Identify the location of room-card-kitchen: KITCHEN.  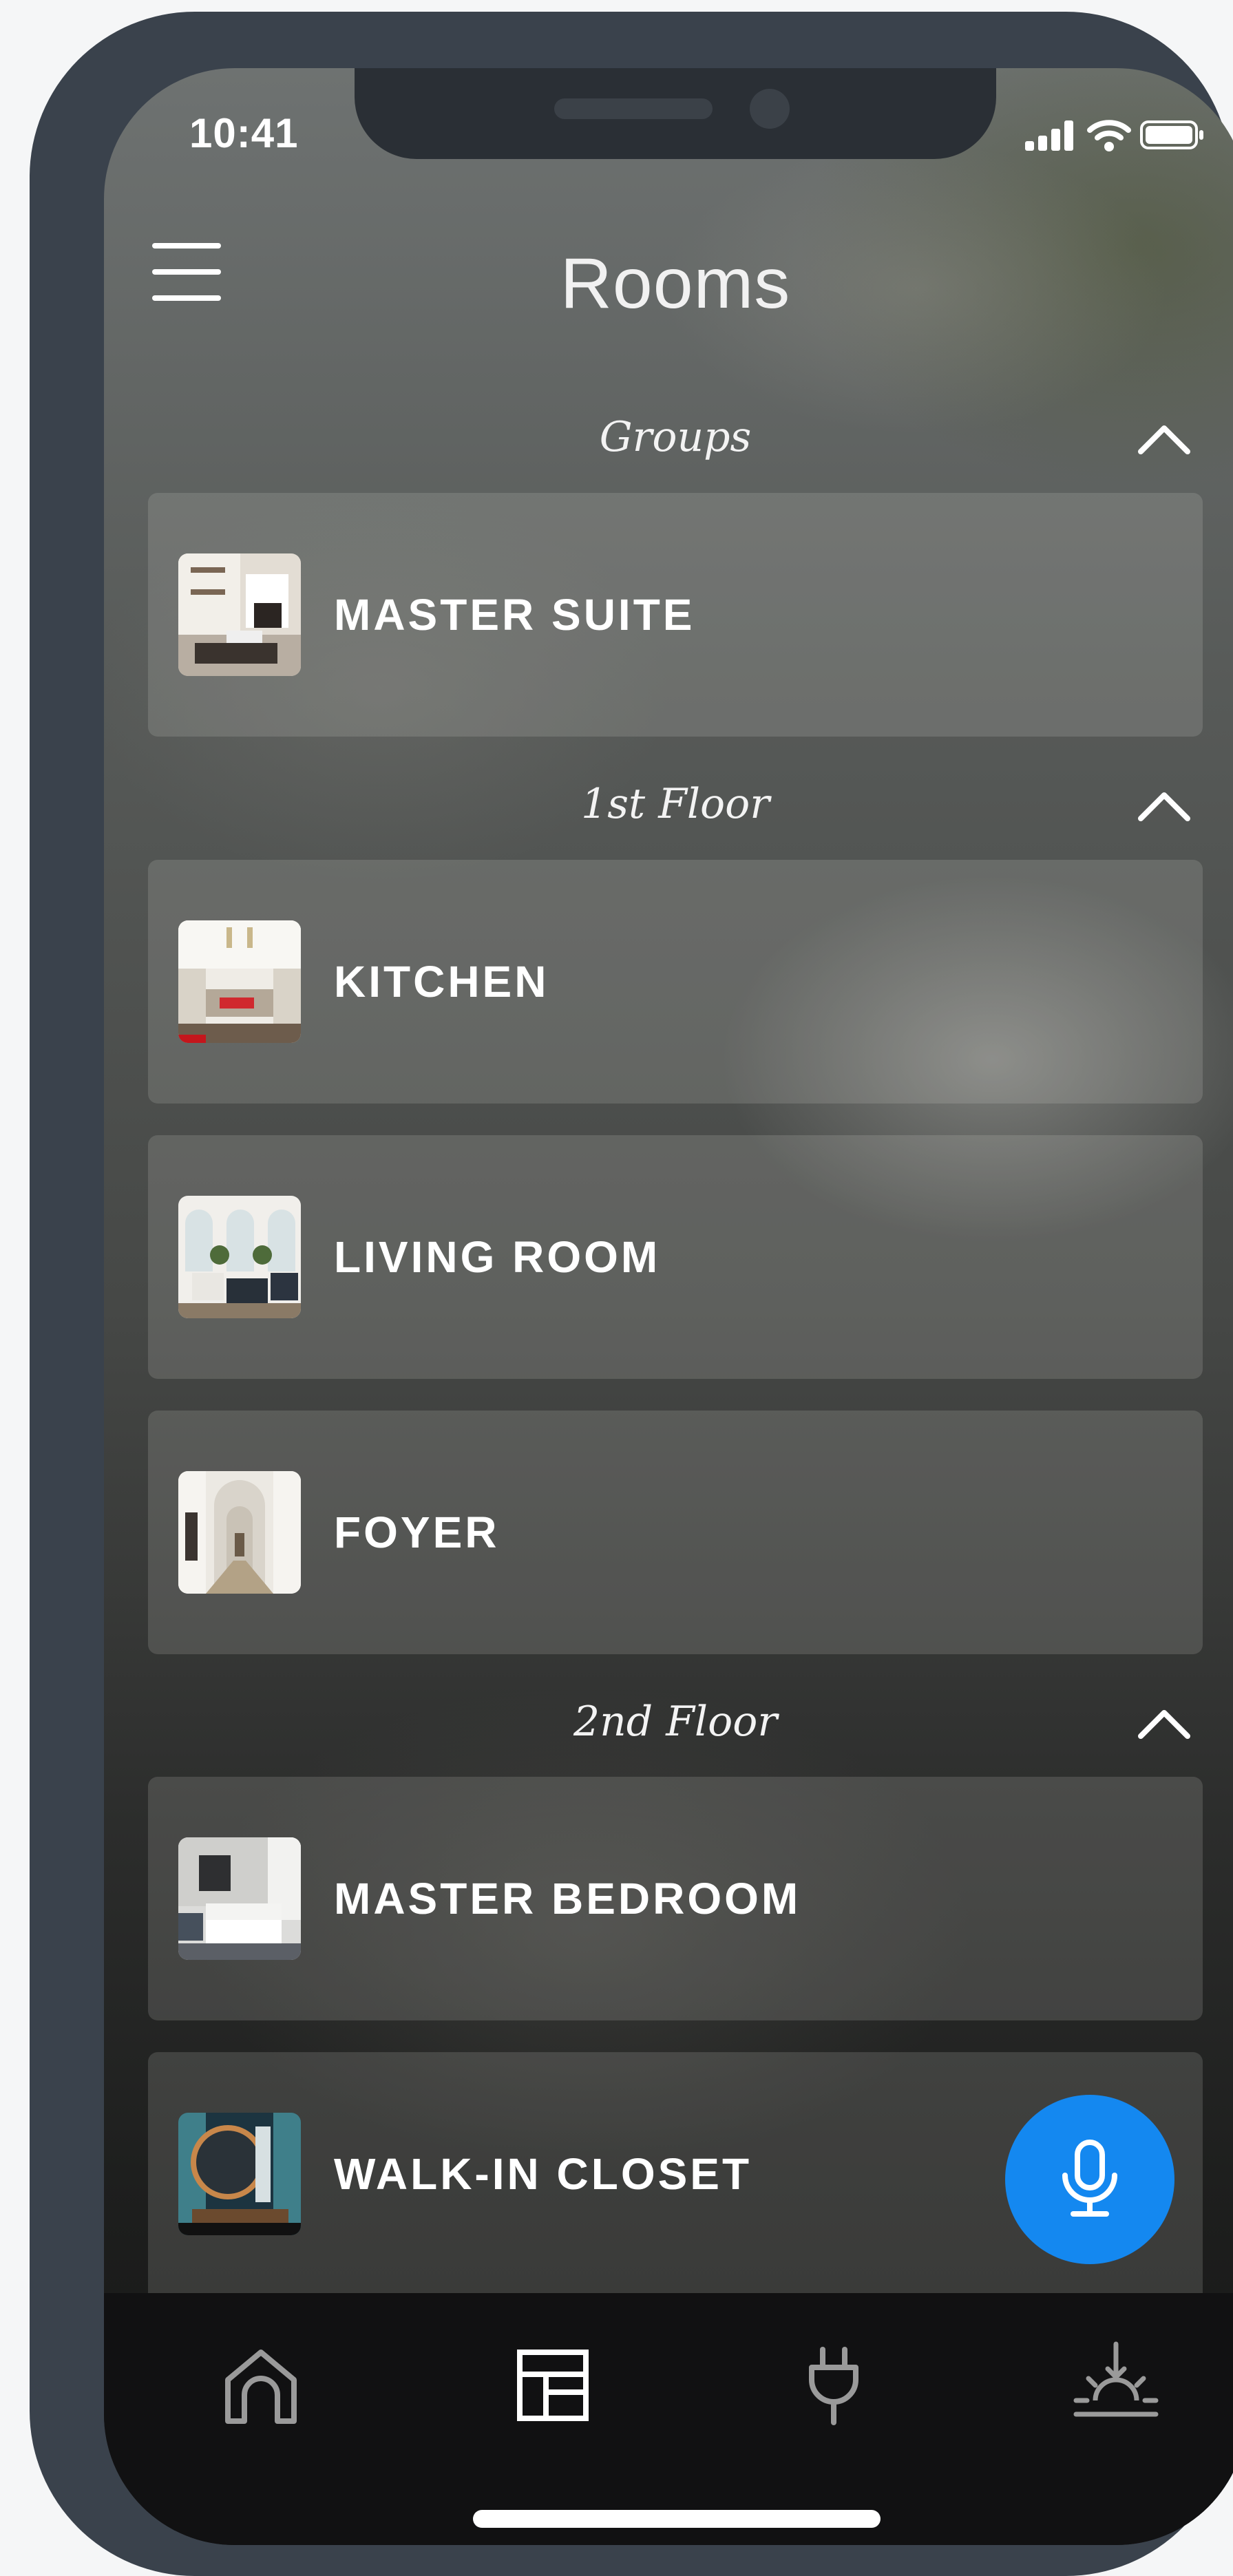
(675, 982).